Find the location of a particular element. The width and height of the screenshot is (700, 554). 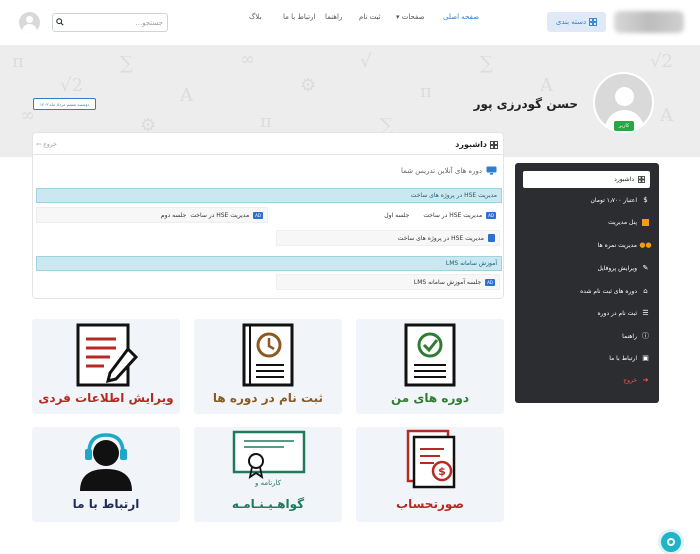

sidebar-item-label: داشبورد is located at coordinates (624, 179).